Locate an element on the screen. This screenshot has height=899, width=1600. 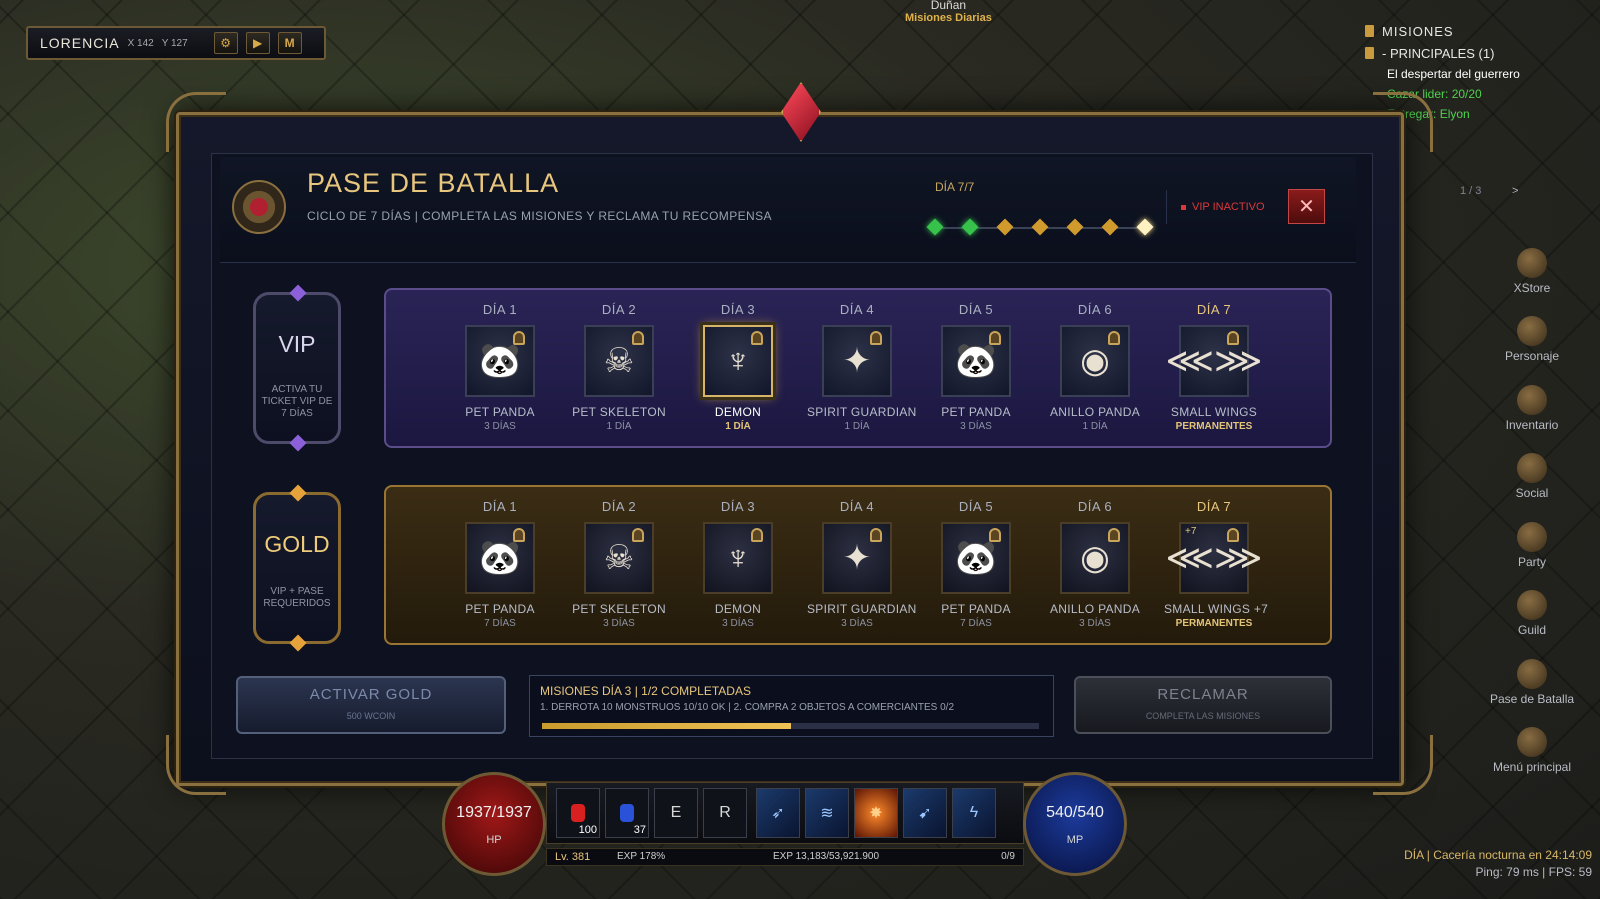
reward-name: PET SKELETON is located at coordinates (619, 412).